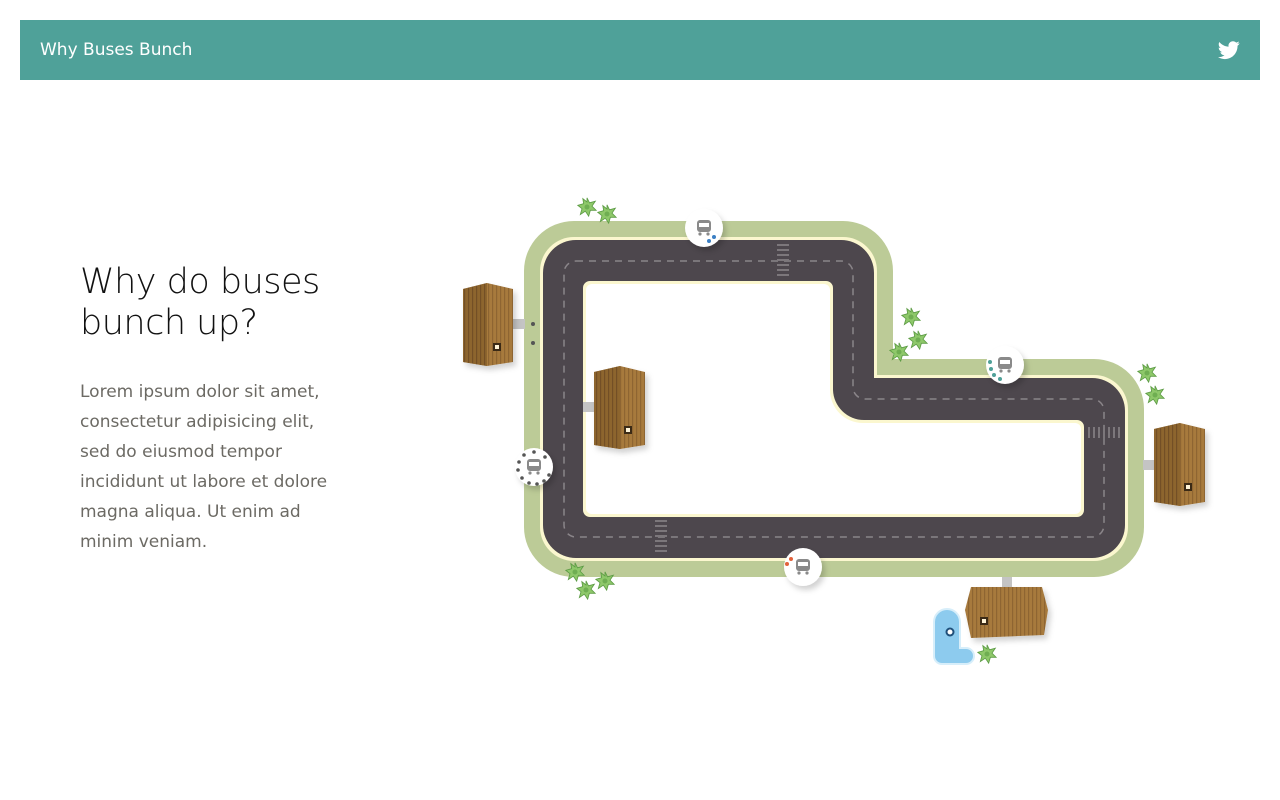  What do you see at coordinates (1006, 612) in the screenshot?
I see `building-bottom` at bounding box center [1006, 612].